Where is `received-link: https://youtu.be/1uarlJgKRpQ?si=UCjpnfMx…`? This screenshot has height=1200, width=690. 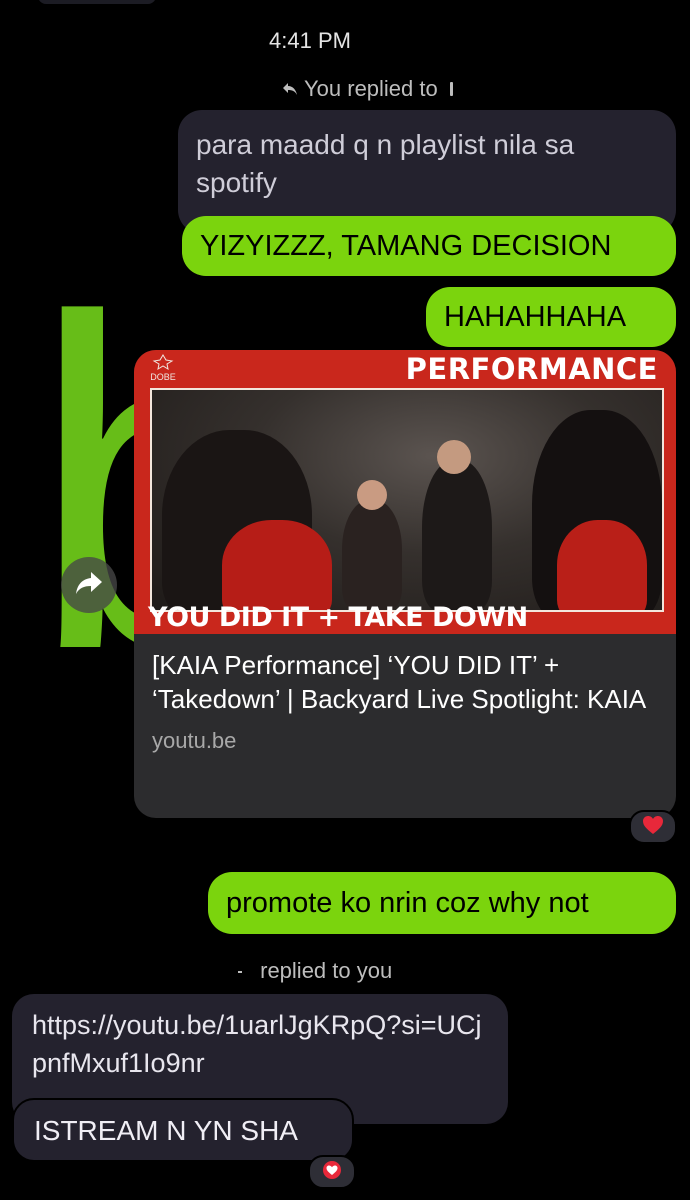
received-link: https://youtu.be/1uarlJgKRpQ?si=UCjpnfMx… is located at coordinates (256, 1044).